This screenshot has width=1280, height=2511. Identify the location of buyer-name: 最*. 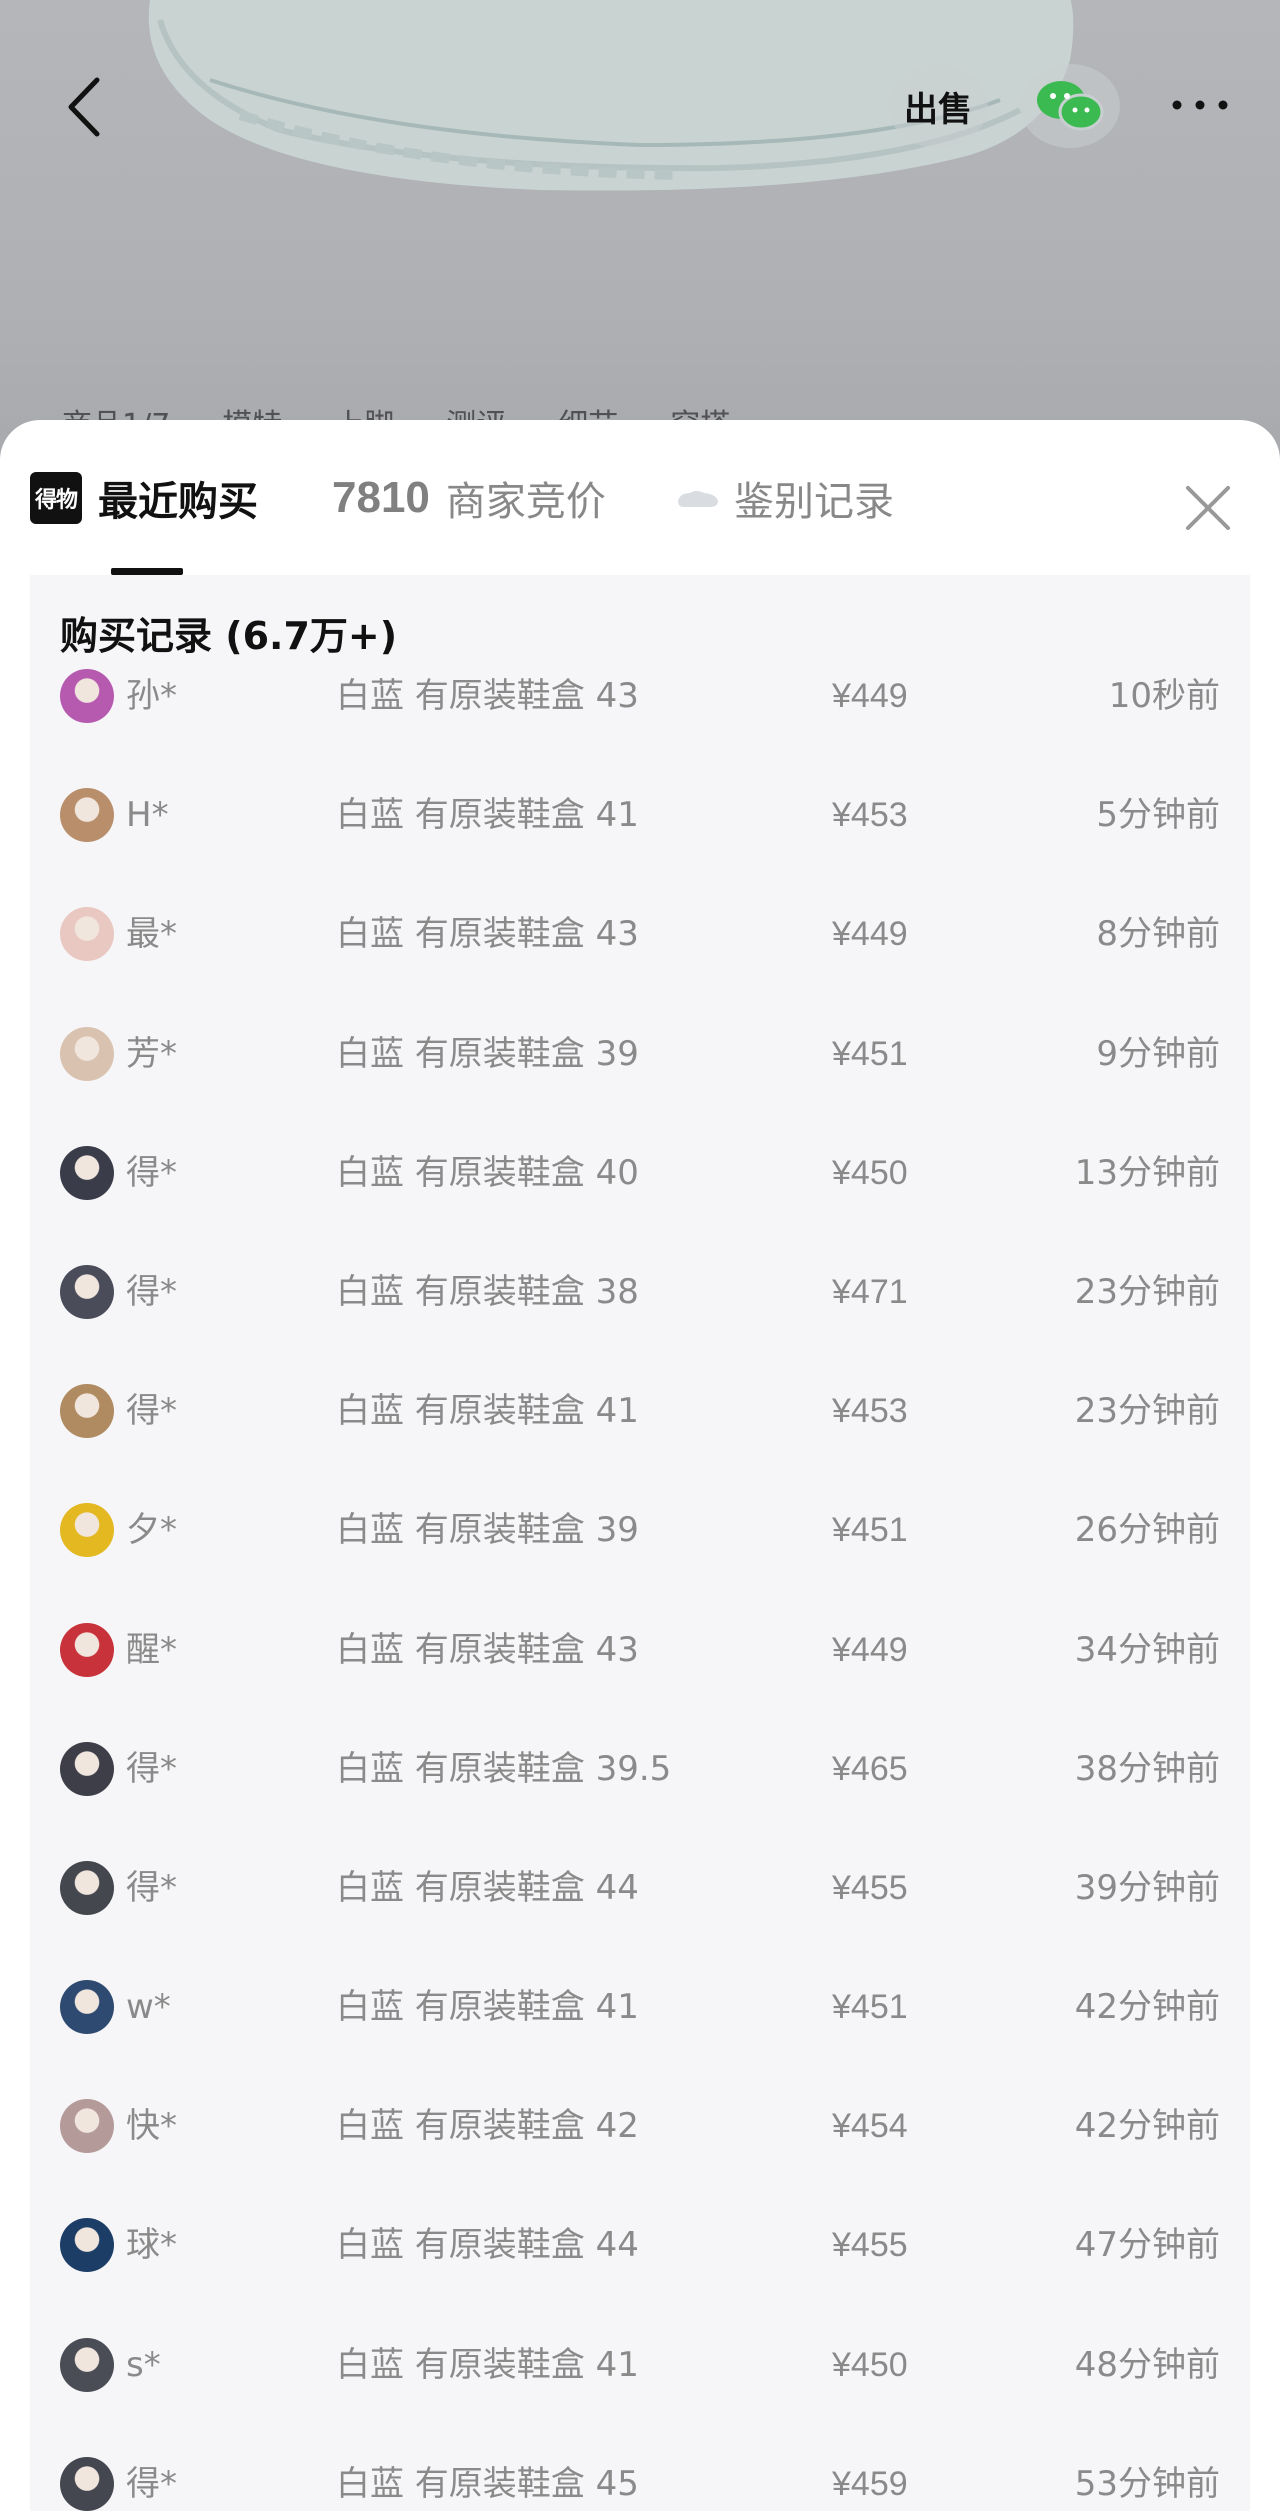
(151, 934).